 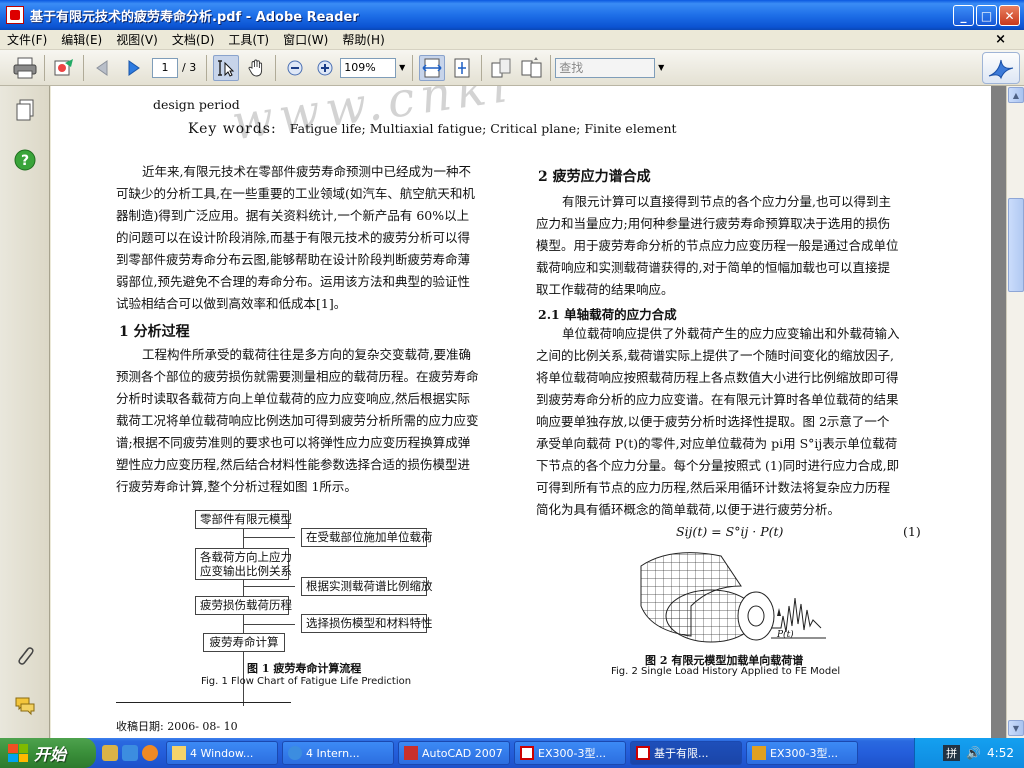 What do you see at coordinates (594, 177) in the screenshot?
I see `section2-heading: 2 疲劳应力谱合成` at bounding box center [594, 177].